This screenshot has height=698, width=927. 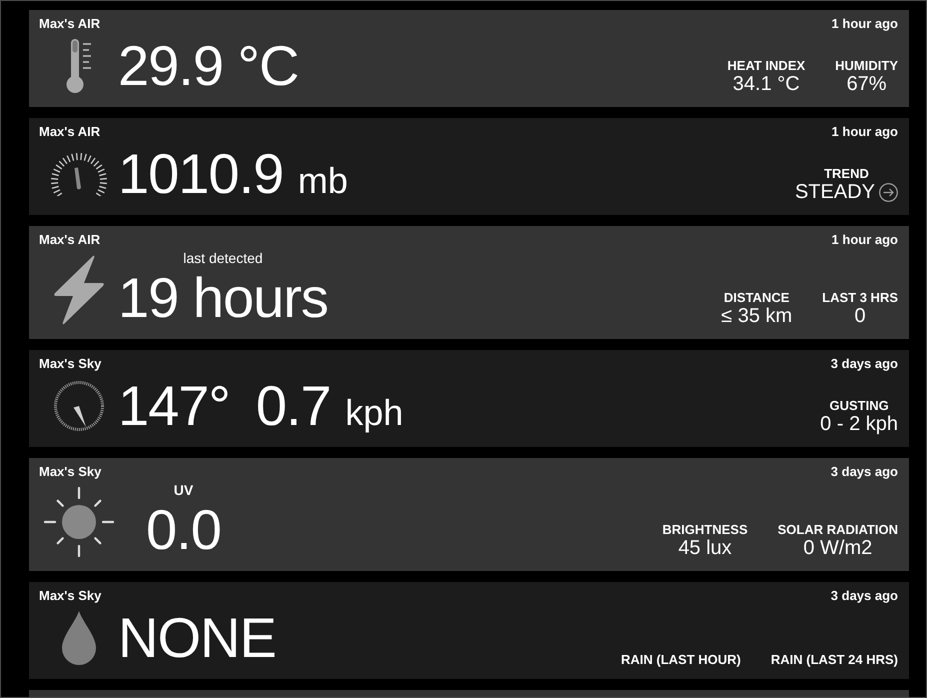 What do you see at coordinates (78, 174) in the screenshot?
I see `gauge-icon` at bounding box center [78, 174].